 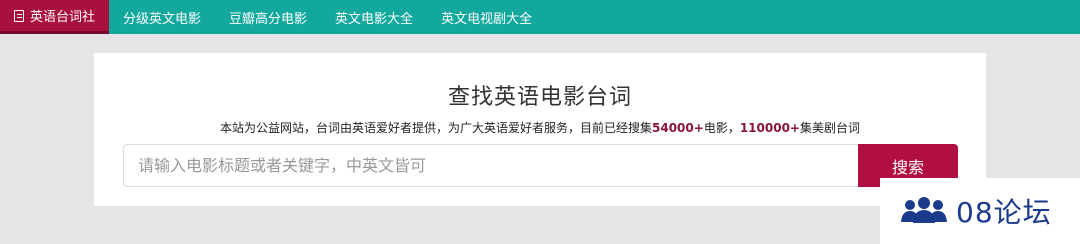 What do you see at coordinates (374, 17) in the screenshot?
I see `nav-link-english-movies: 英文电影大全` at bounding box center [374, 17].